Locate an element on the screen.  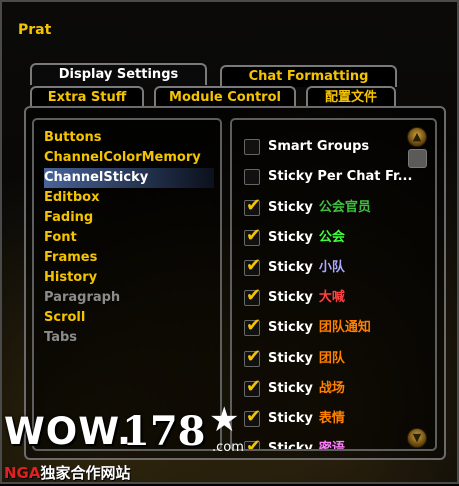
option-sticky-guild: ✔ Sticky 公会 is located at coordinates (331, 238).